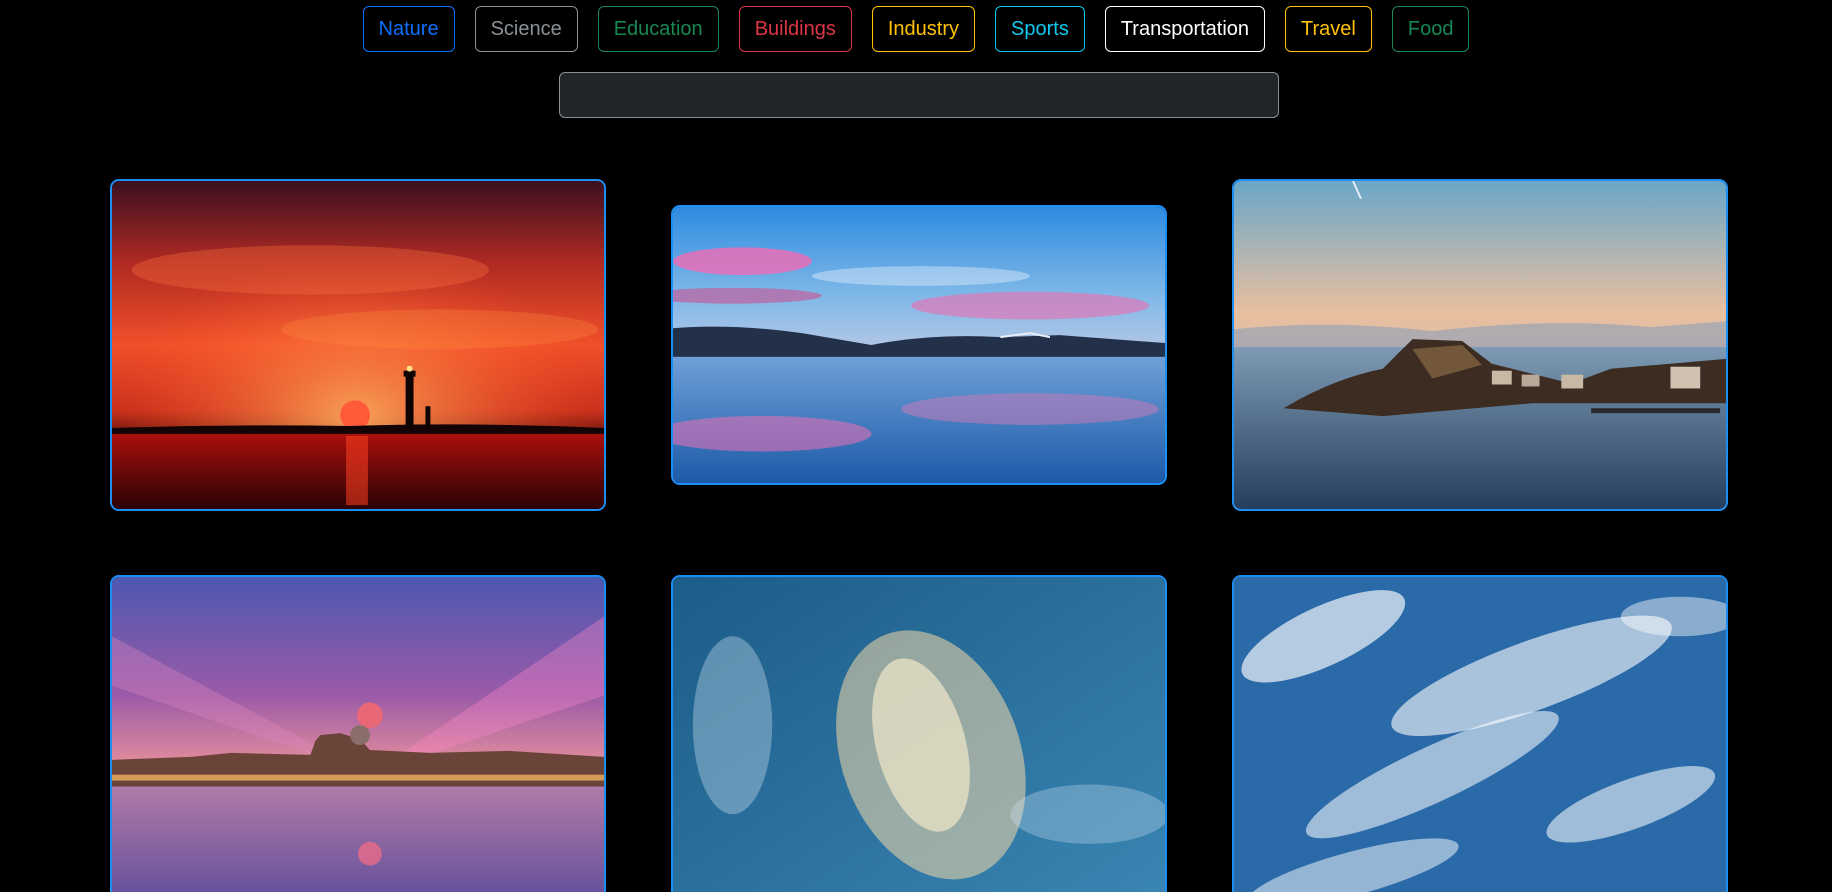 The height and width of the screenshot is (892, 1832). Describe the element at coordinates (1430, 29) in the screenshot. I see `category-button-food: Food` at that location.